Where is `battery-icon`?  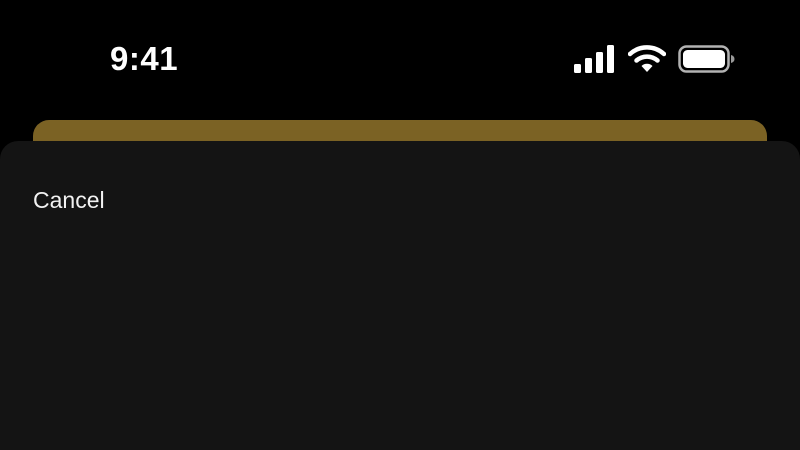
battery-icon is located at coordinates (706, 59).